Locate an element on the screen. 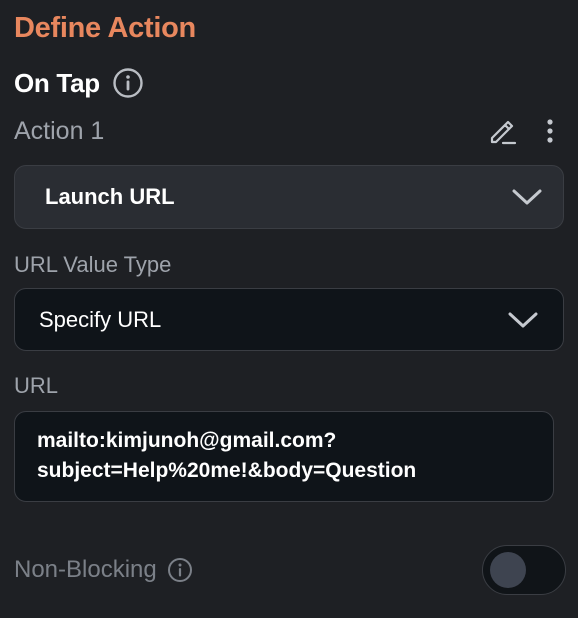 The width and height of the screenshot is (578, 618). url-value-type-dropdown: Specify URL is located at coordinates (289, 319).